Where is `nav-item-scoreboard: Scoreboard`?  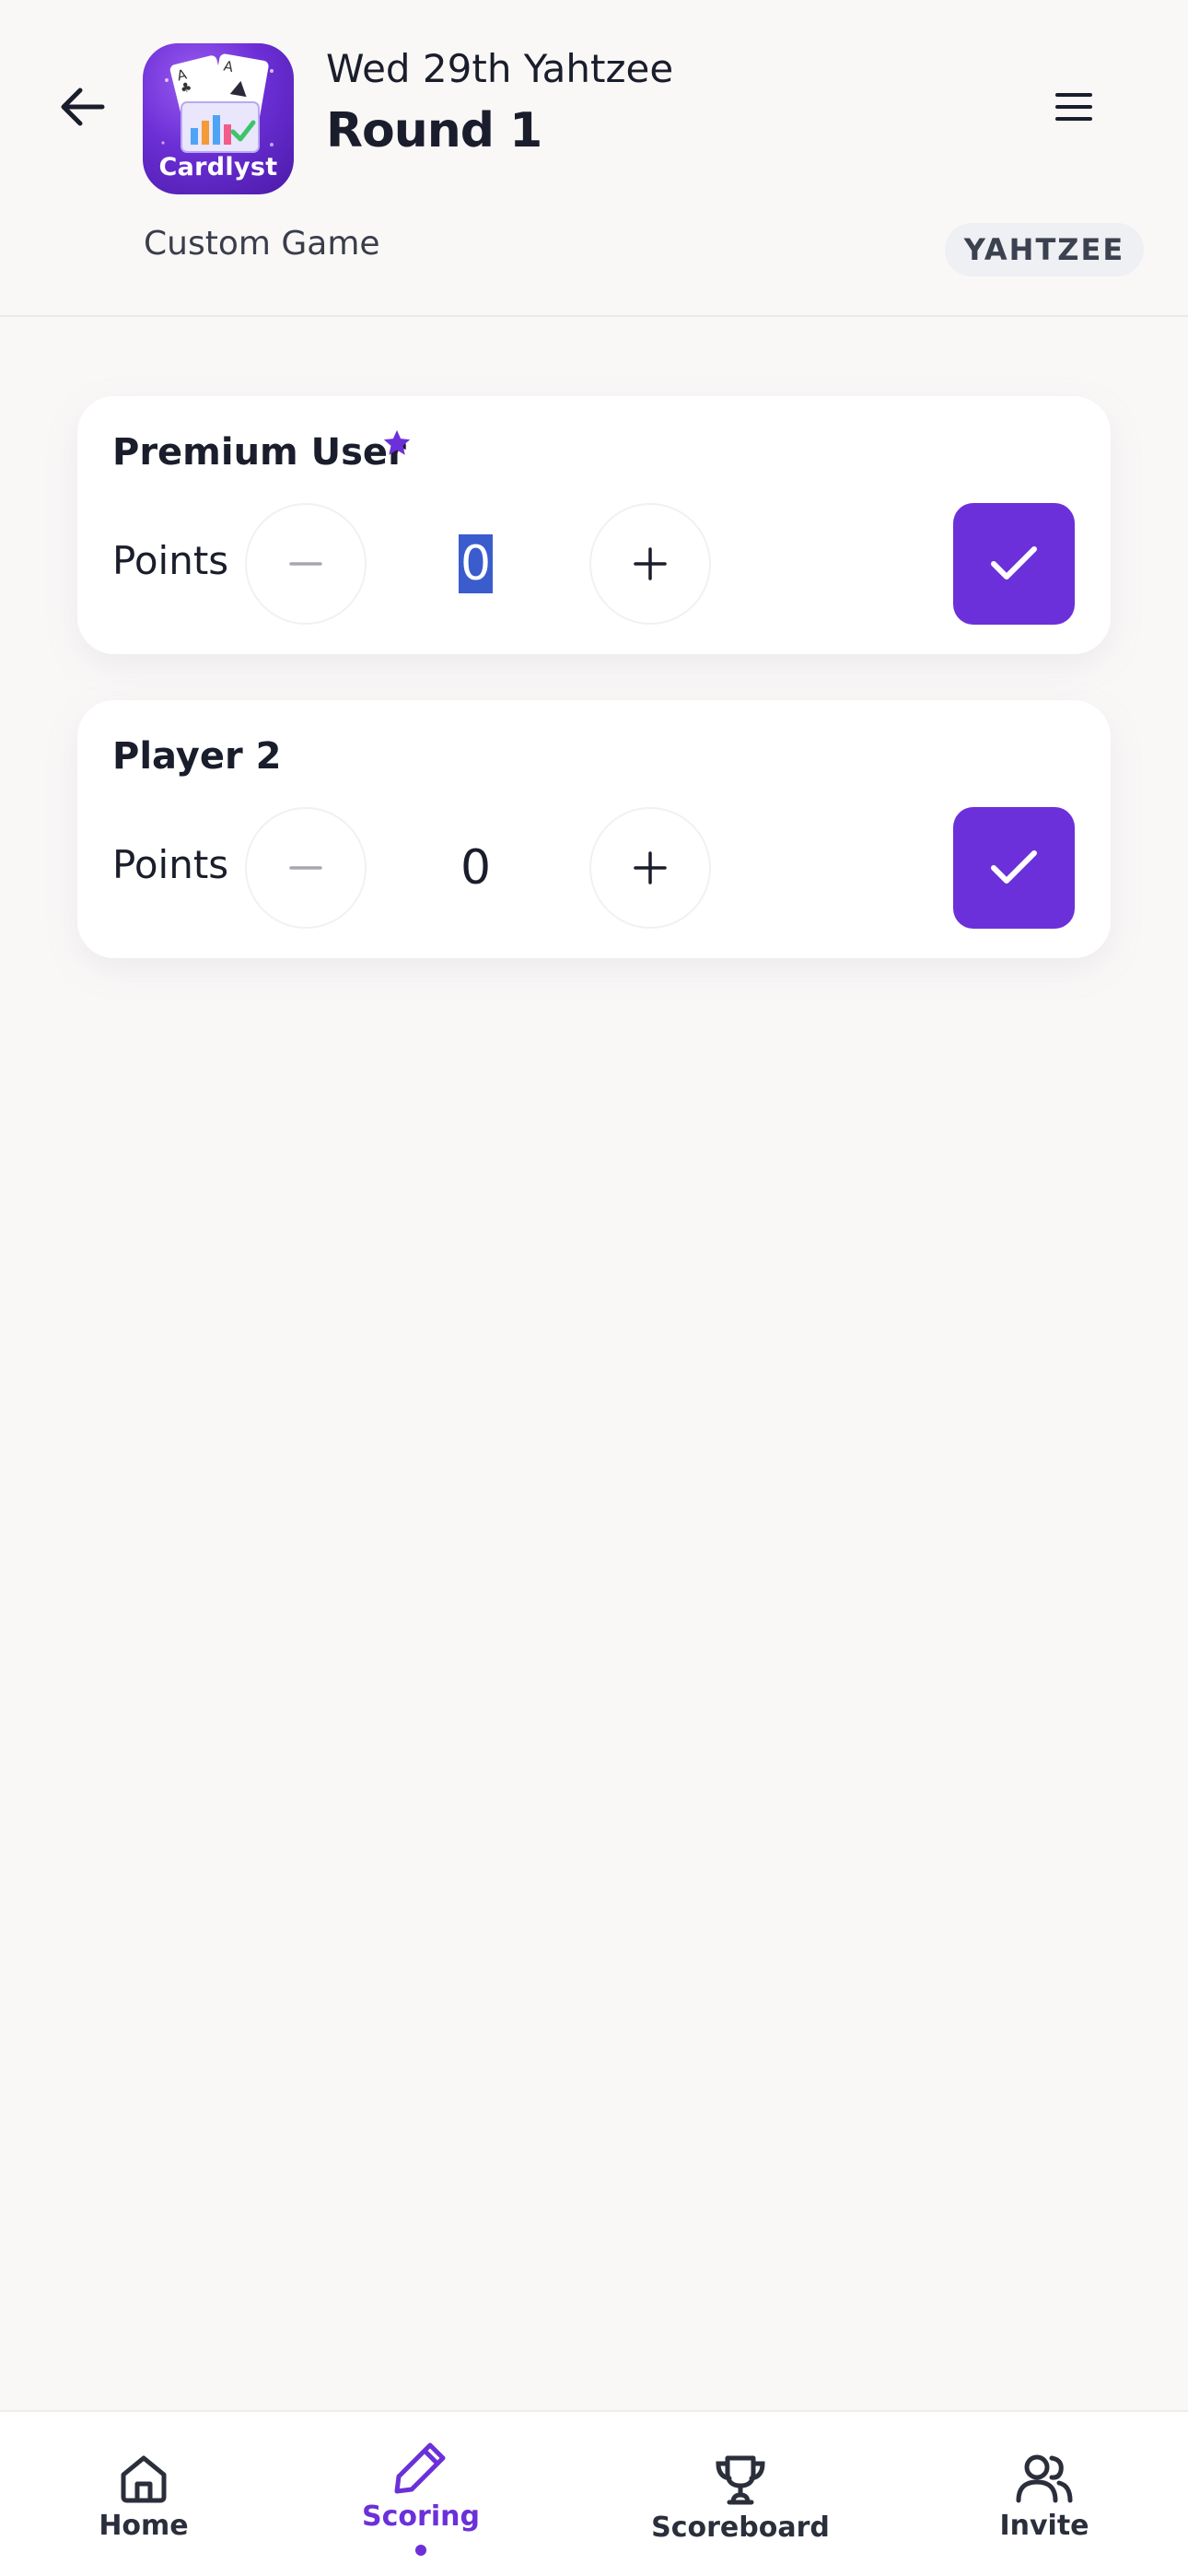
nav-item-scoreboard: Scoreboard is located at coordinates (740, 2498).